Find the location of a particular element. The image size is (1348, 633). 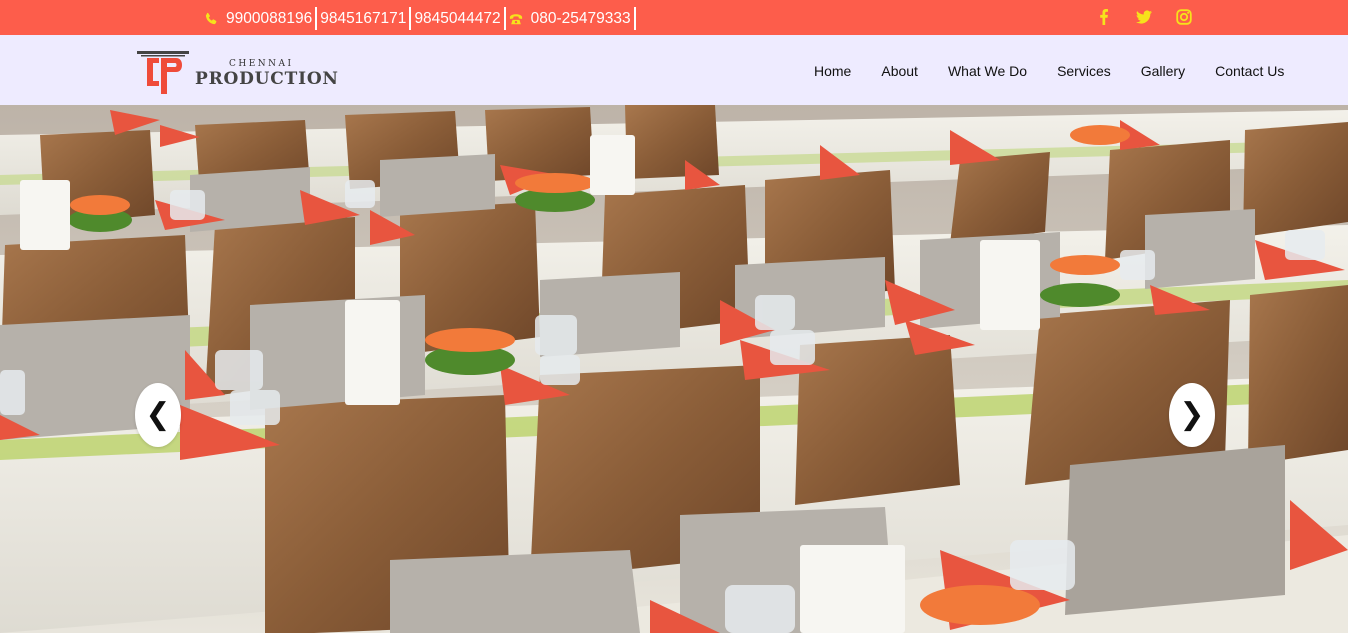

phone-number-2: 9845167171 is located at coordinates (364, 19).